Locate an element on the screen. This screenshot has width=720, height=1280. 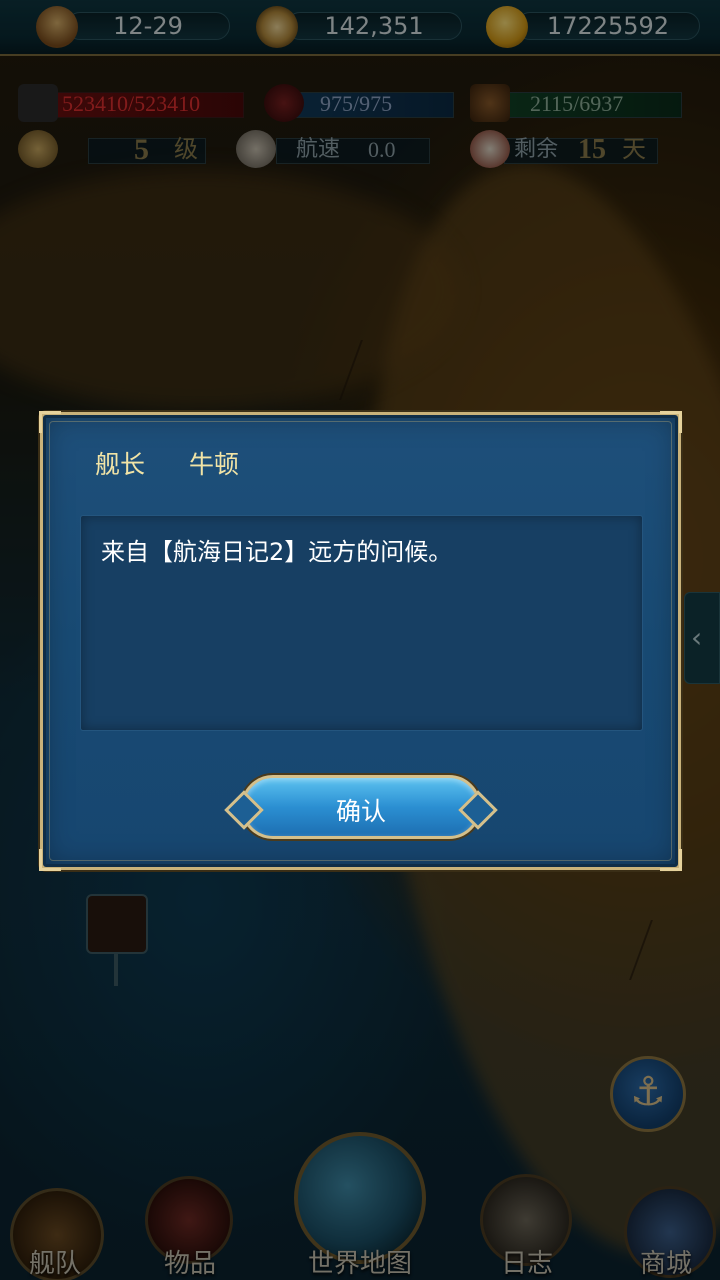
speaker-role: 舰长 is located at coordinates (120, 464).